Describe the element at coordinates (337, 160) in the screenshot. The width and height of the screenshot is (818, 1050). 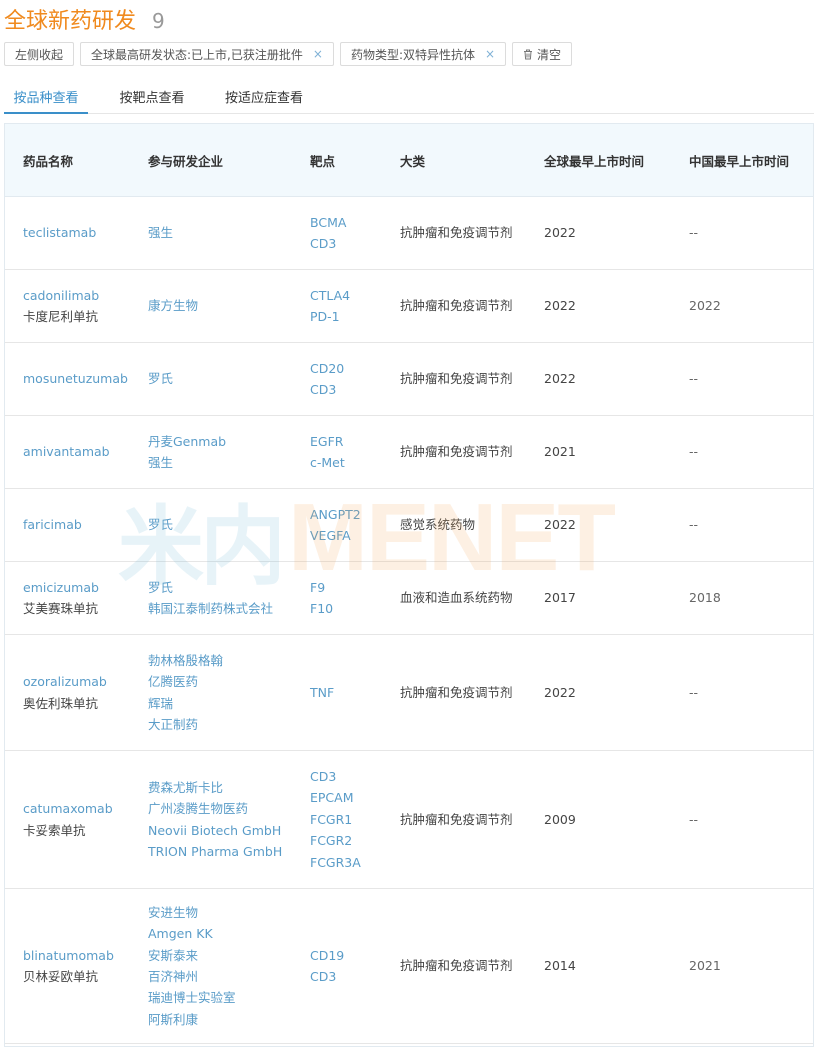
I see `column-header-targets: 靶点` at that location.